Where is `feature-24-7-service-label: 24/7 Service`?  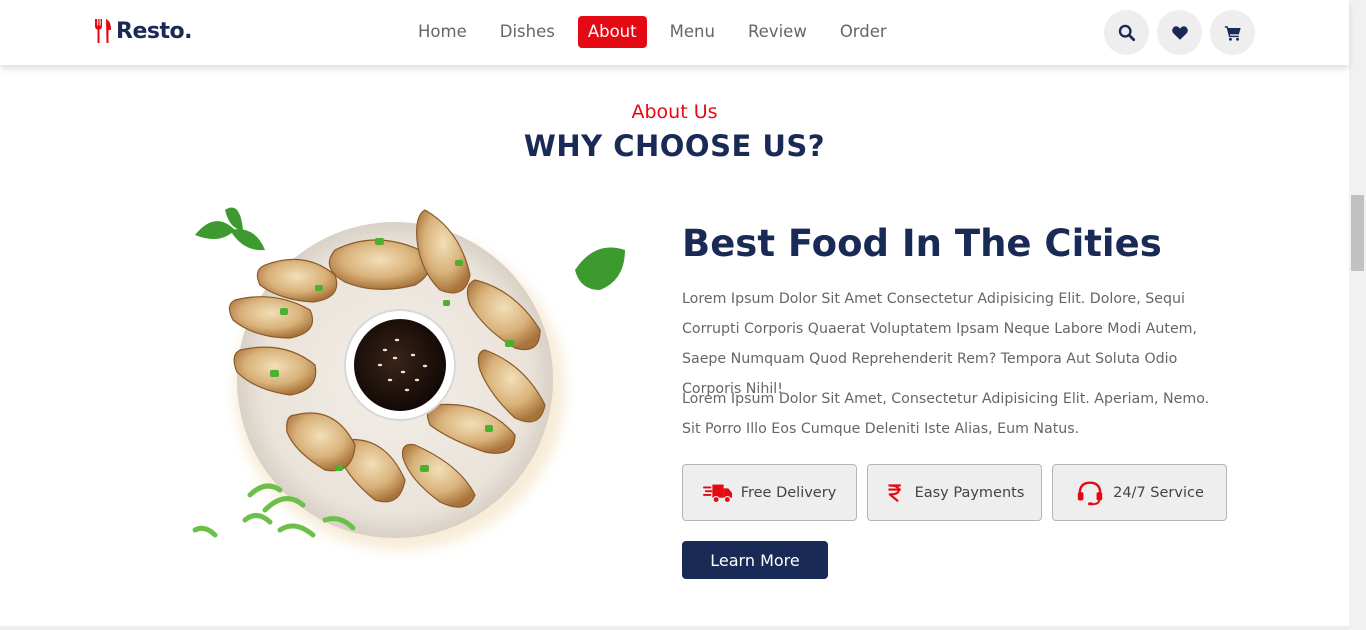
feature-24-7-service-label: 24/7 Service is located at coordinates (1158, 492).